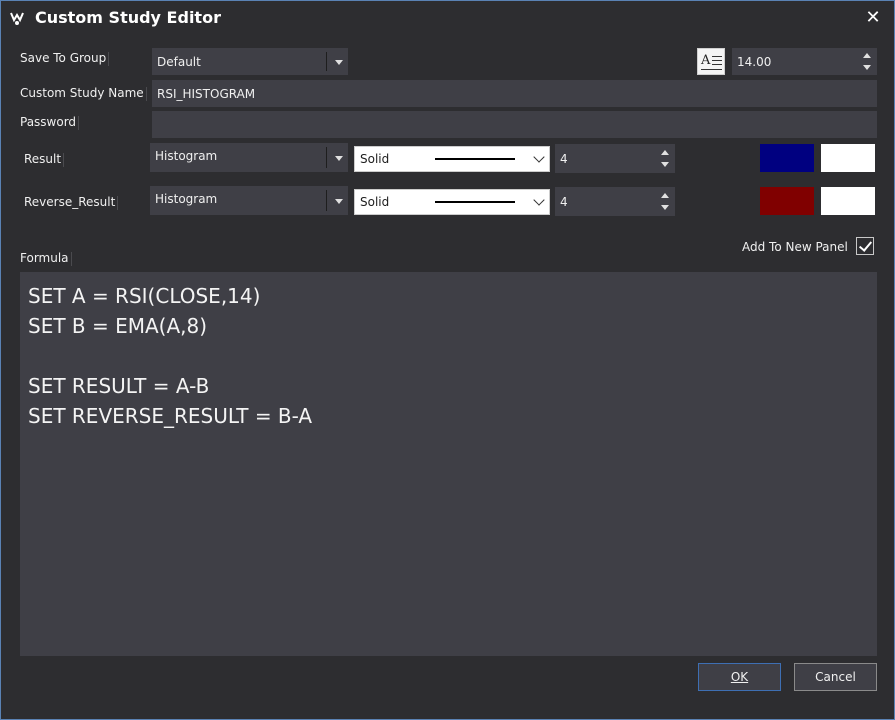  What do you see at coordinates (795, 247) in the screenshot?
I see `add-to-new-panel-label: Add To New Panel` at bounding box center [795, 247].